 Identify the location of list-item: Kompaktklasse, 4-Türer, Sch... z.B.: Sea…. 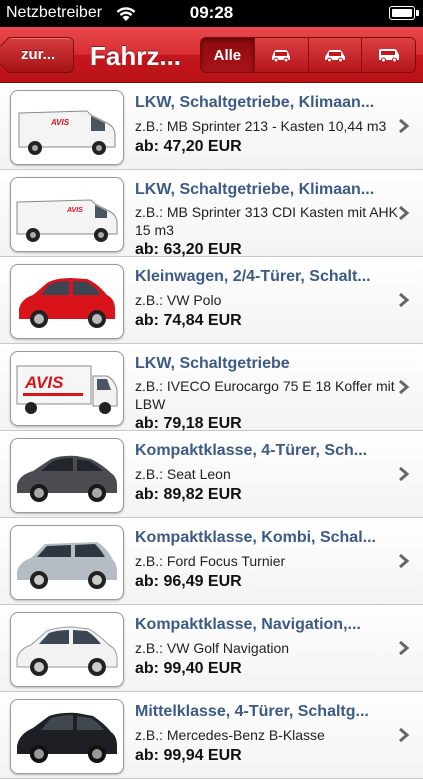
(211, 474).